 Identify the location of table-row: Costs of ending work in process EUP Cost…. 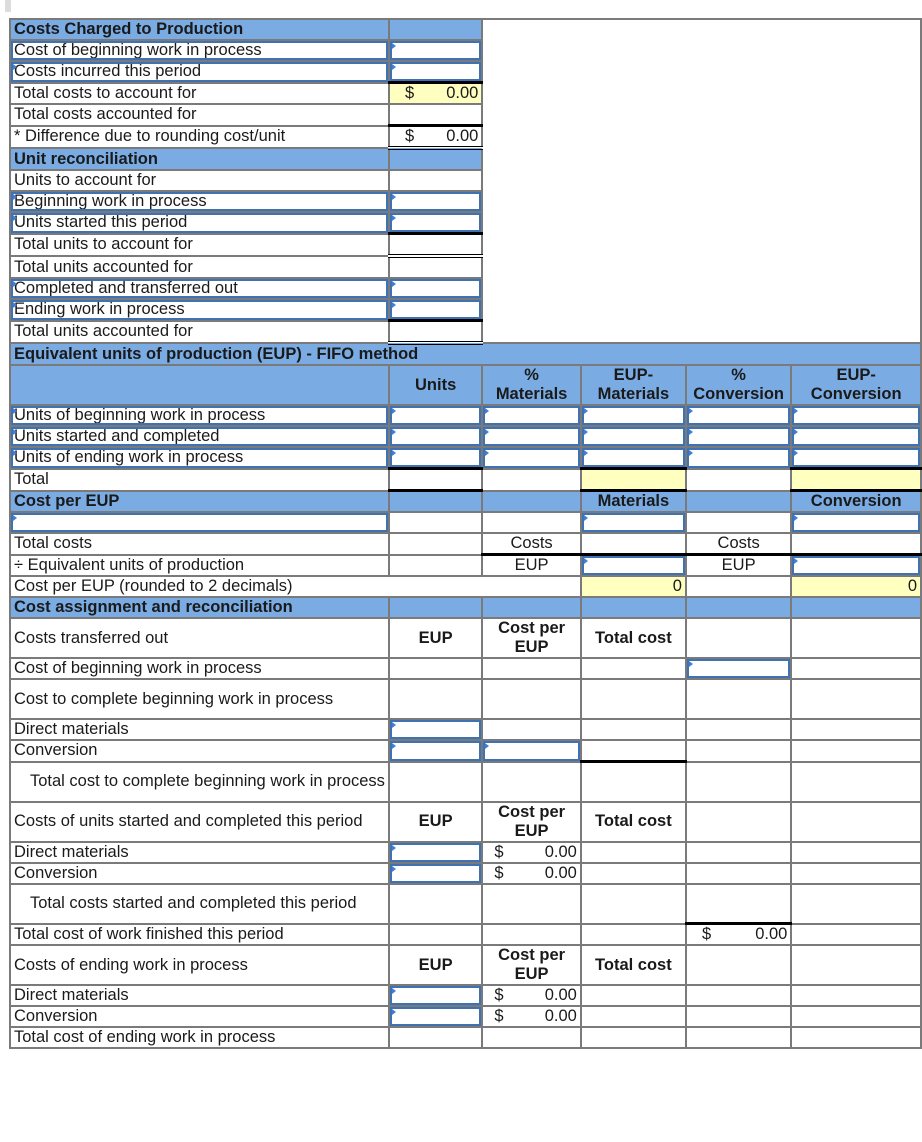
(465, 965).